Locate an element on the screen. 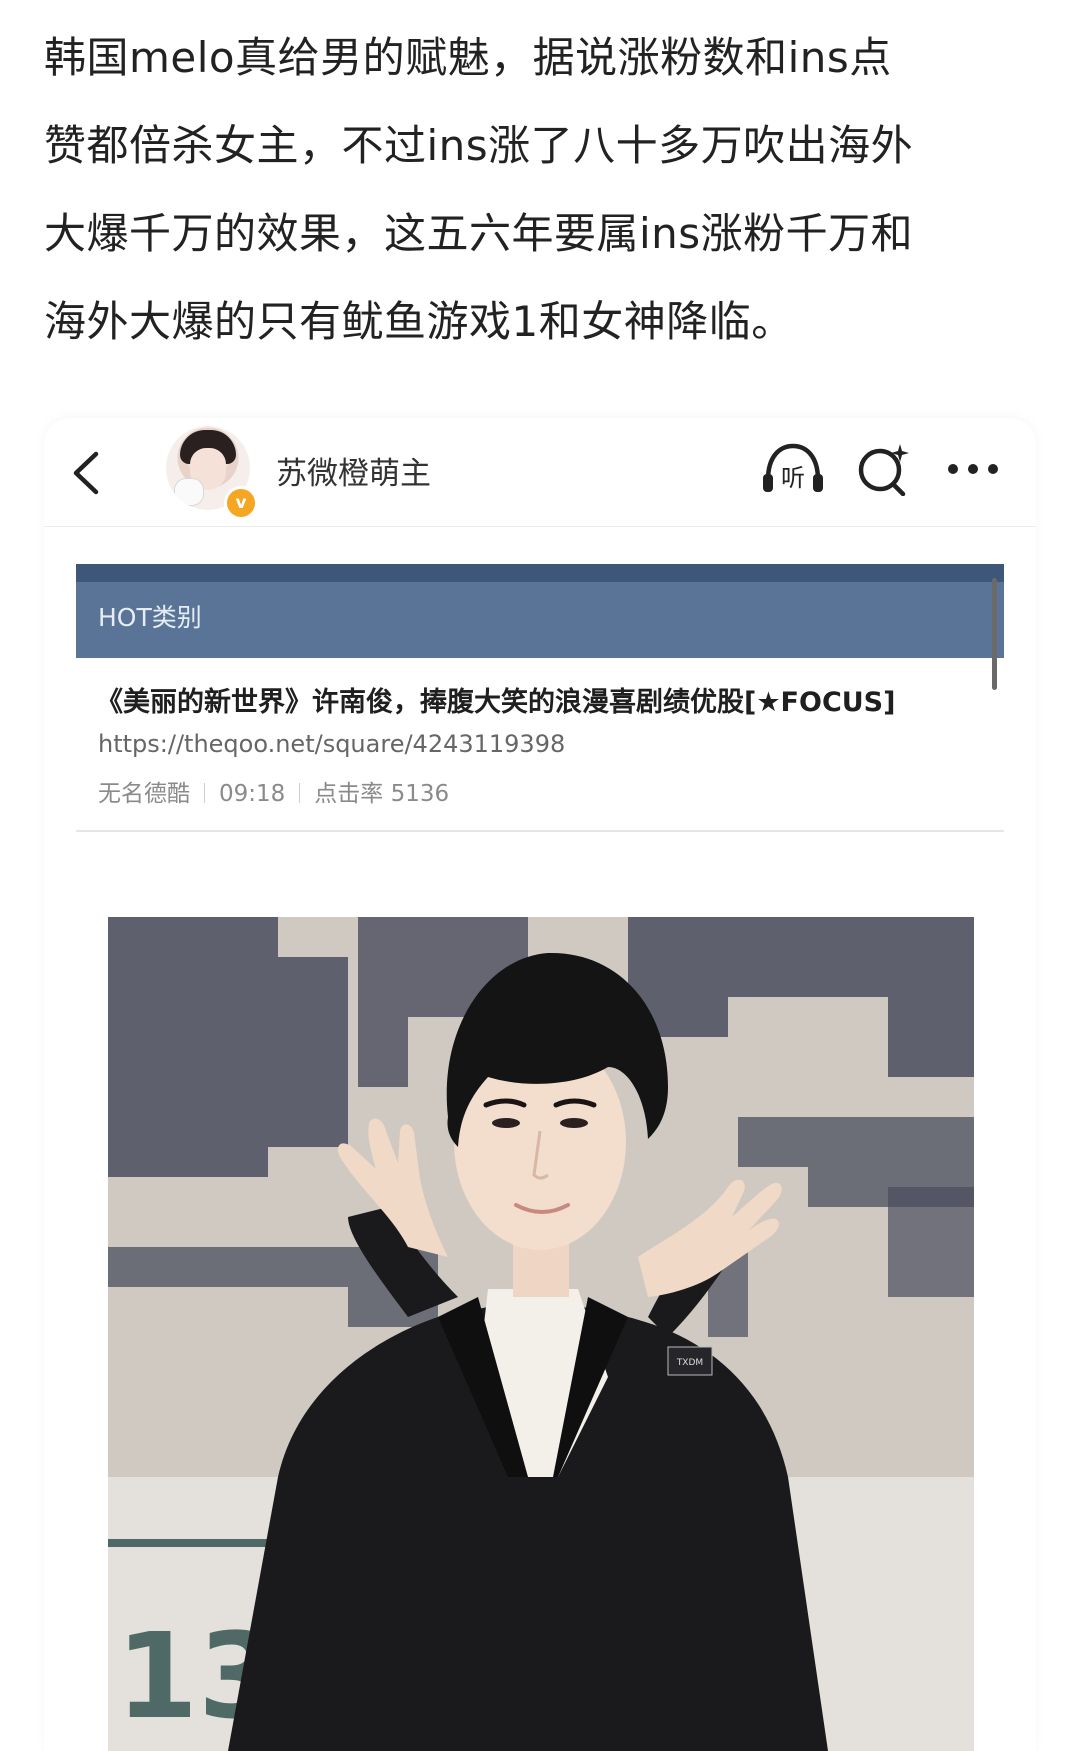  post-title: 《美丽的新世界》许南俊，捧腹大笑的浪漫喜剧绩优股[★FOCUS] is located at coordinates (495, 699).